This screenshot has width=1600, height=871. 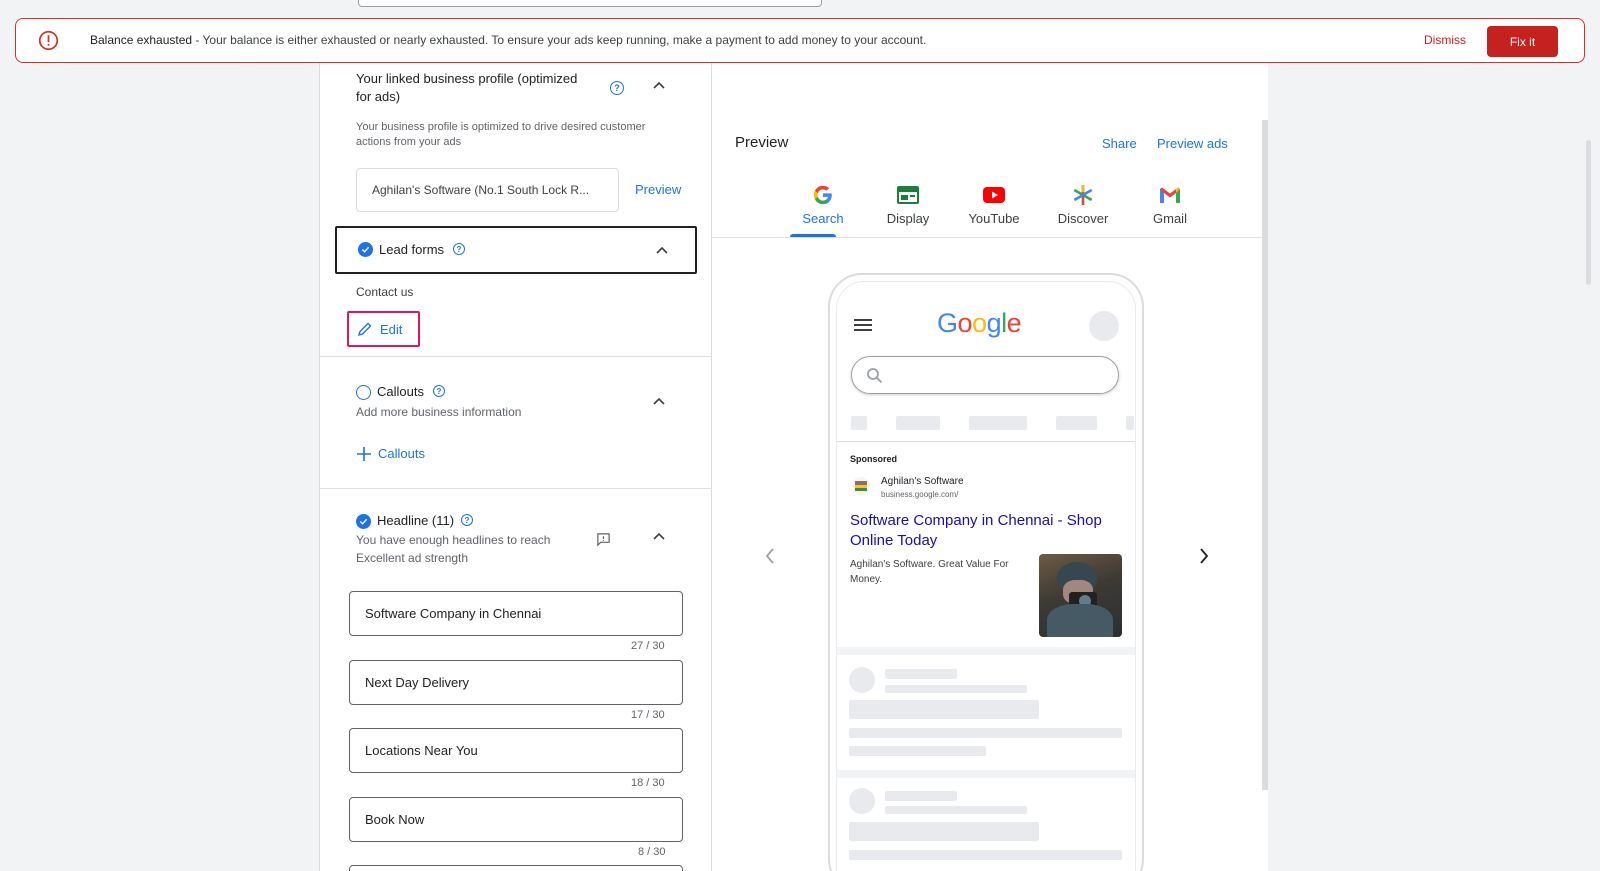 I want to click on youtube-icon, so click(x=994, y=195).